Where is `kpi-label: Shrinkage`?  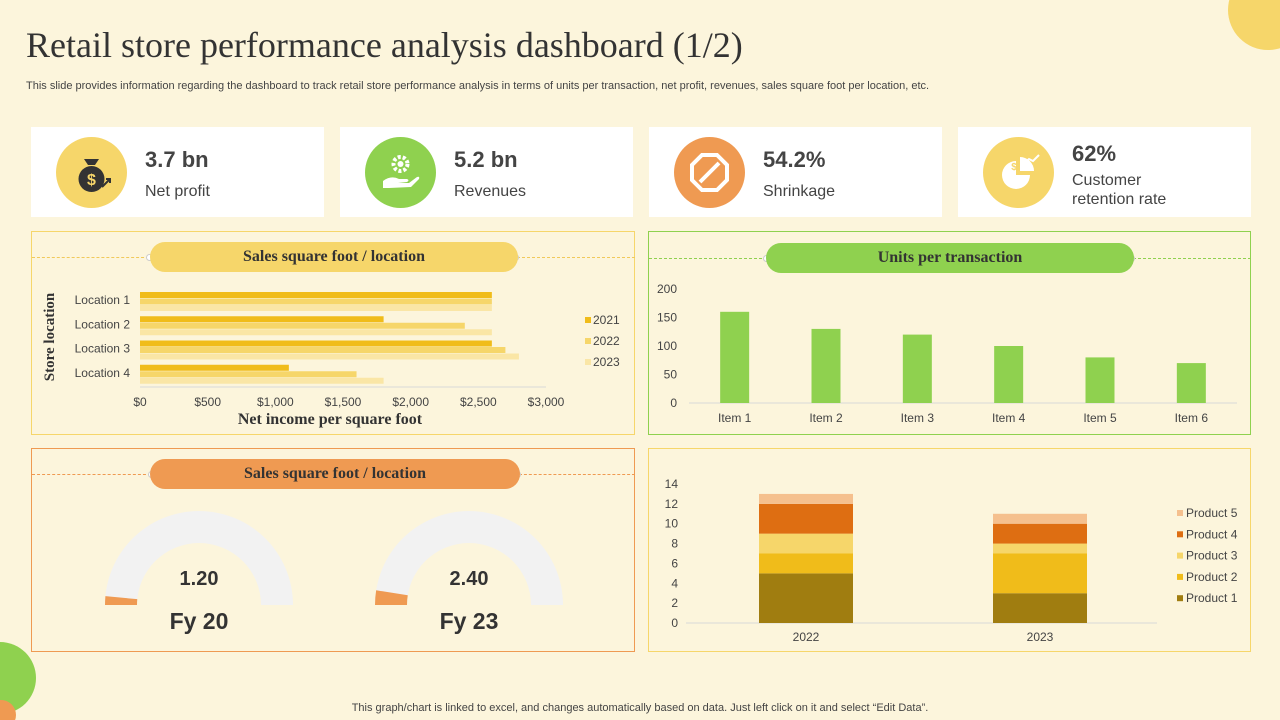
kpi-label: Shrinkage is located at coordinates (799, 191).